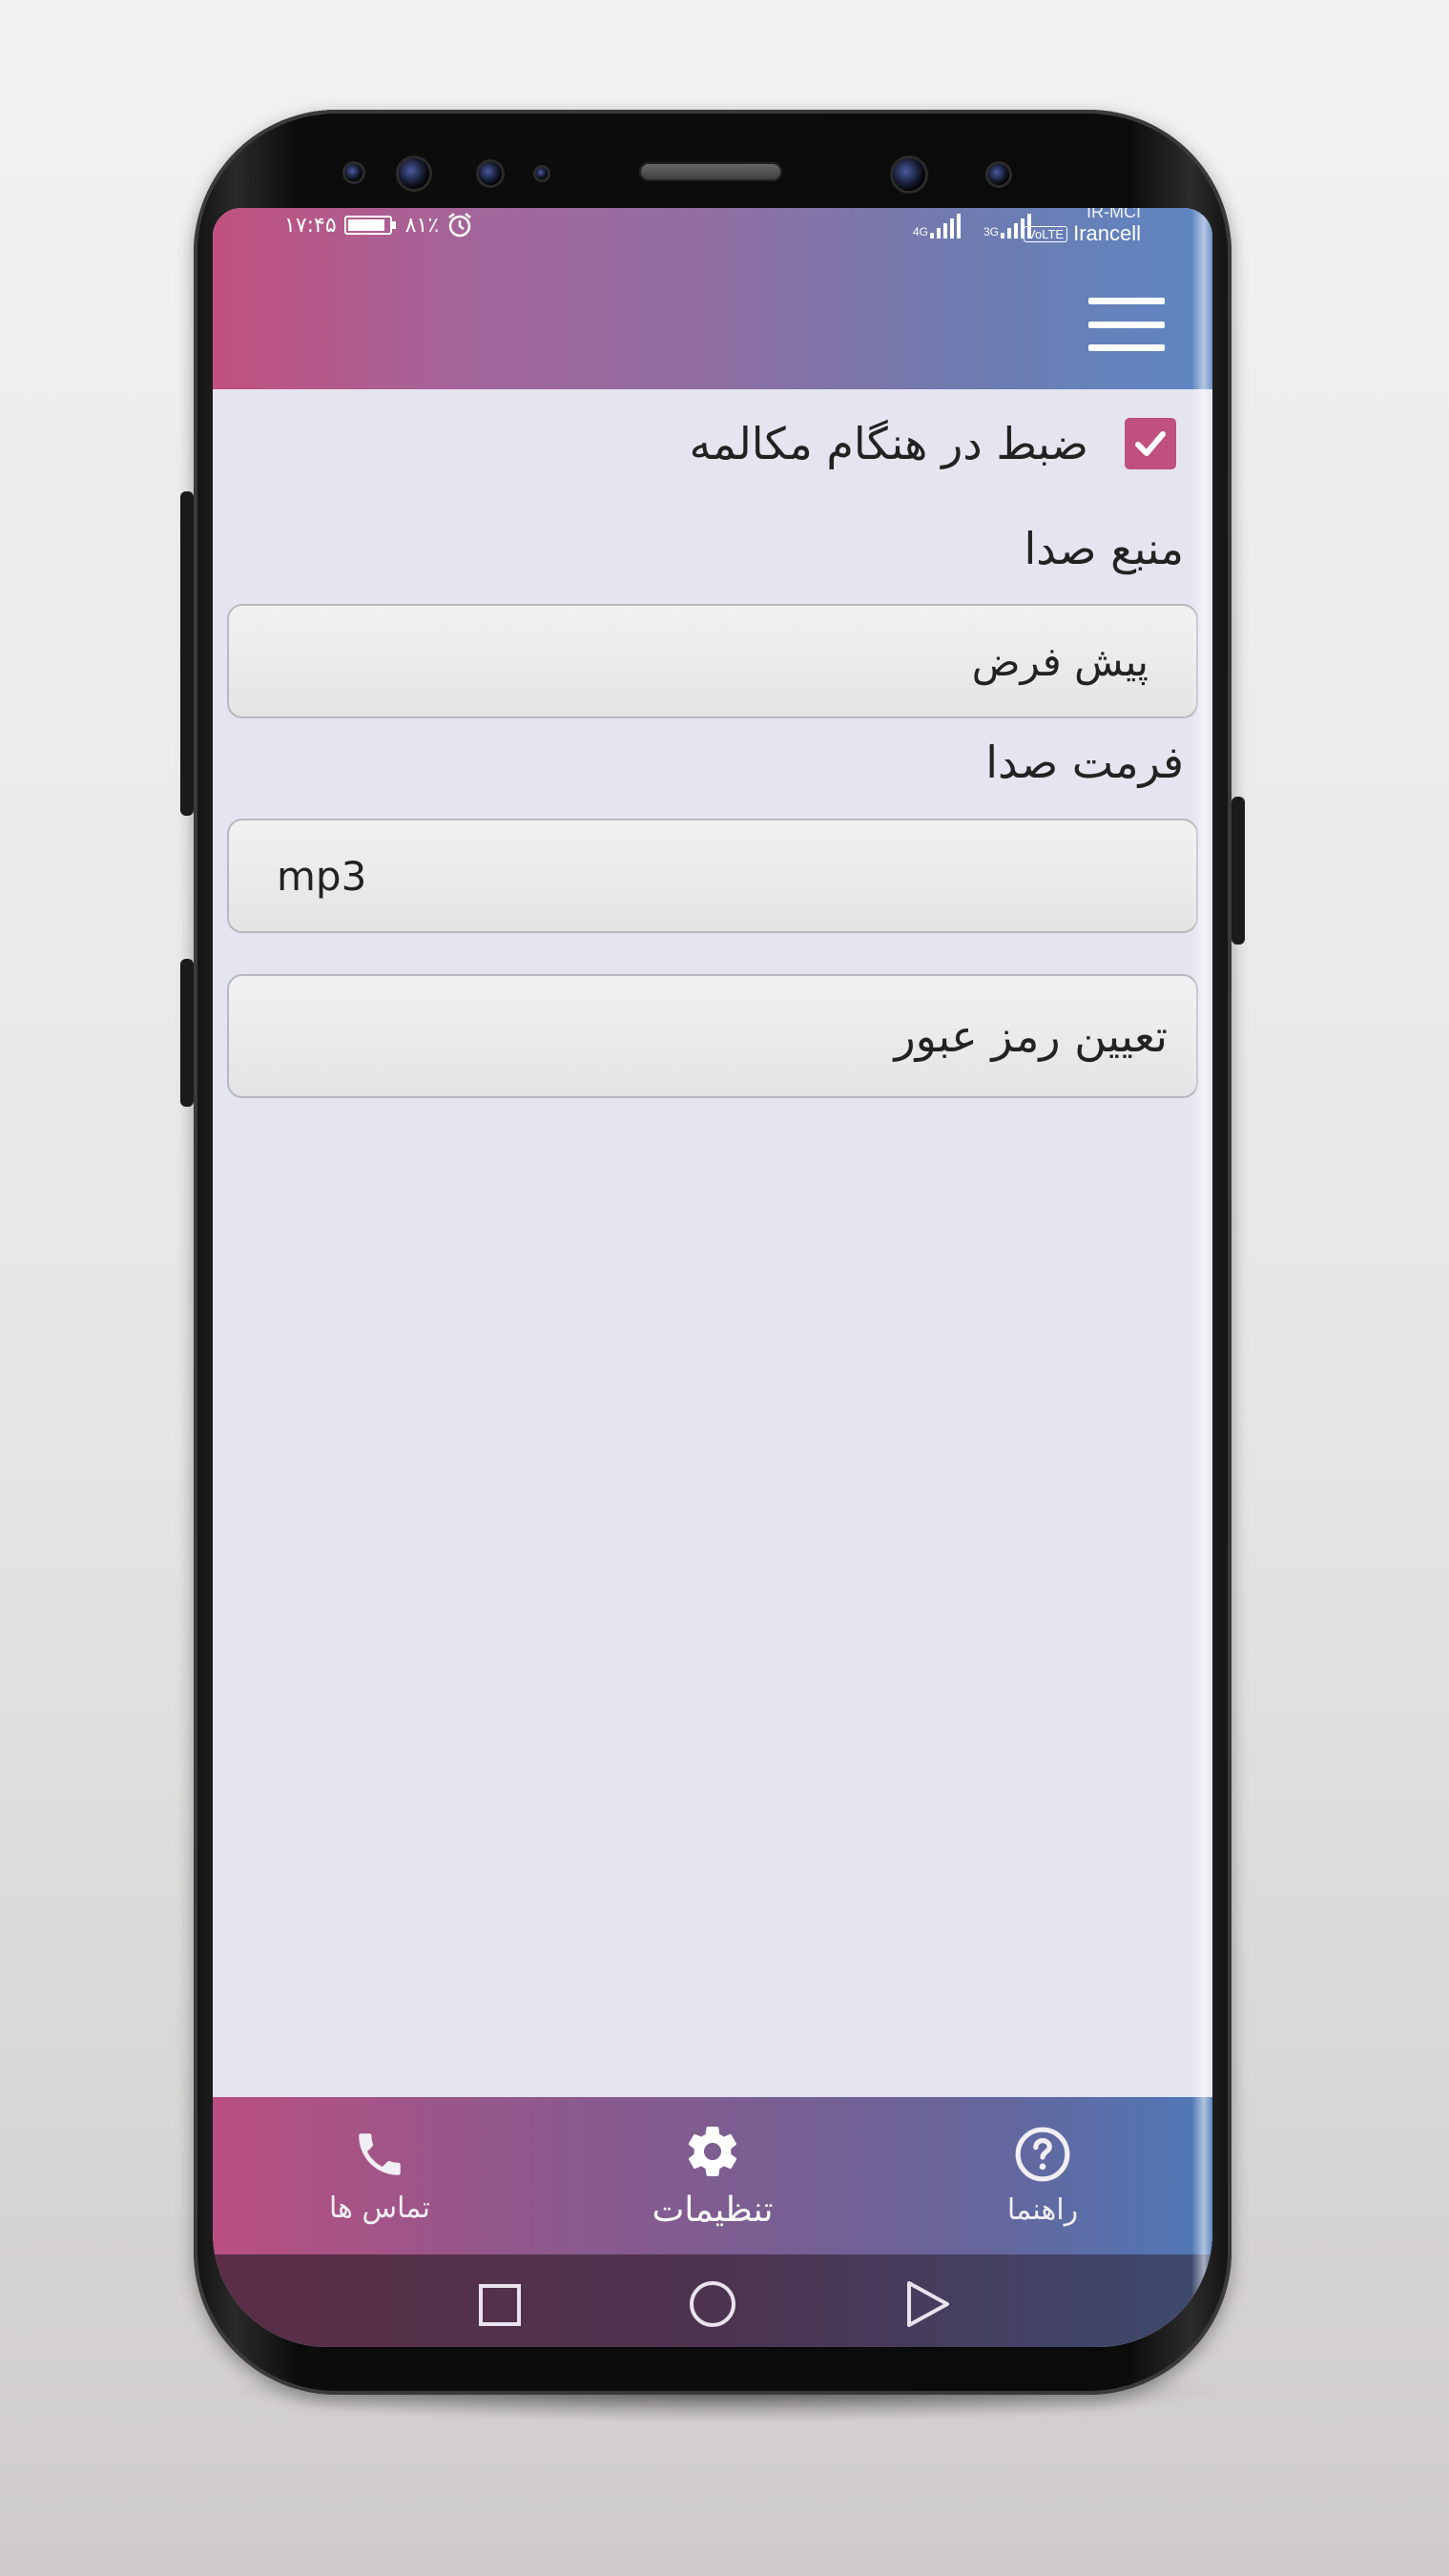 The width and height of the screenshot is (1449, 2576). I want to click on gear-icon, so click(712, 2151).